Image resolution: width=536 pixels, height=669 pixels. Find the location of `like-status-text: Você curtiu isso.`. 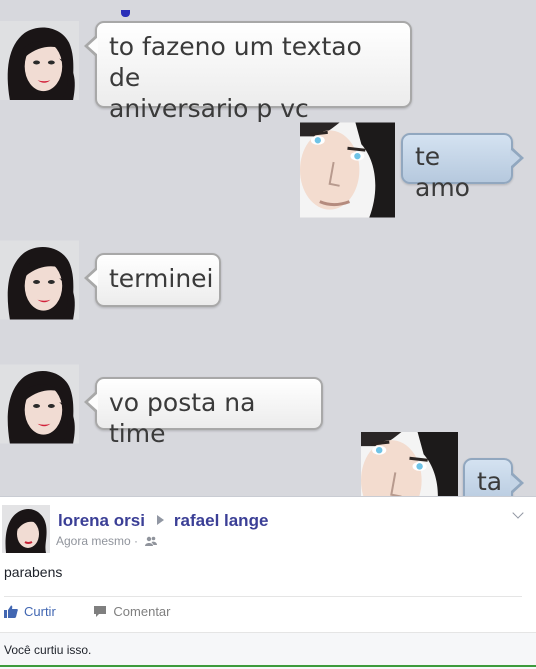

like-status-text: Você curtiu isso. is located at coordinates (48, 650).